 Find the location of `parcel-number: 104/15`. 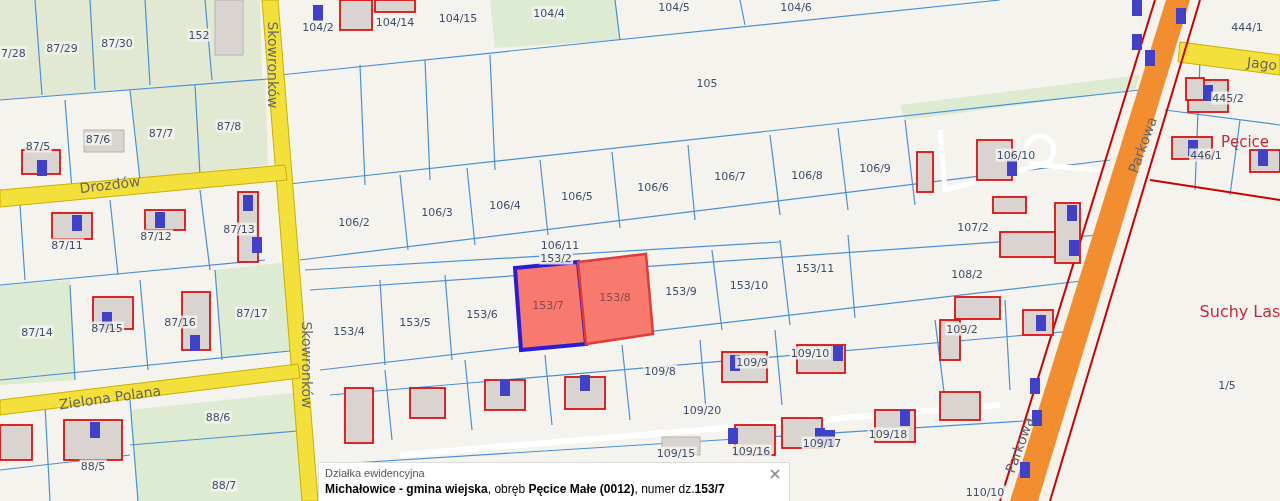

parcel-number: 104/15 is located at coordinates (458, 18).